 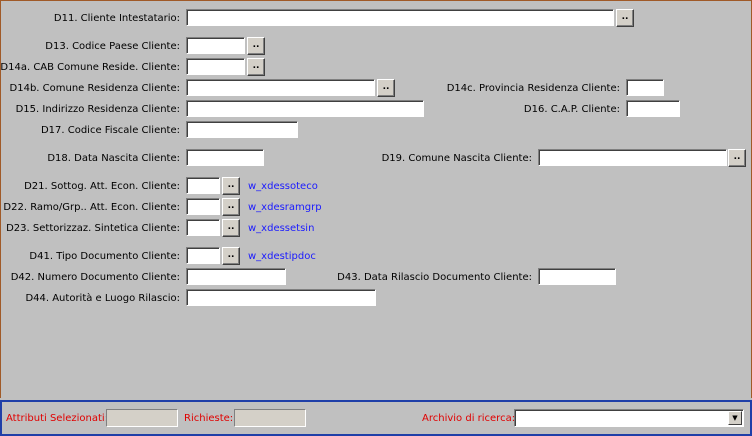 I want to click on d23-settorizzazione-input, so click(x=203, y=227).